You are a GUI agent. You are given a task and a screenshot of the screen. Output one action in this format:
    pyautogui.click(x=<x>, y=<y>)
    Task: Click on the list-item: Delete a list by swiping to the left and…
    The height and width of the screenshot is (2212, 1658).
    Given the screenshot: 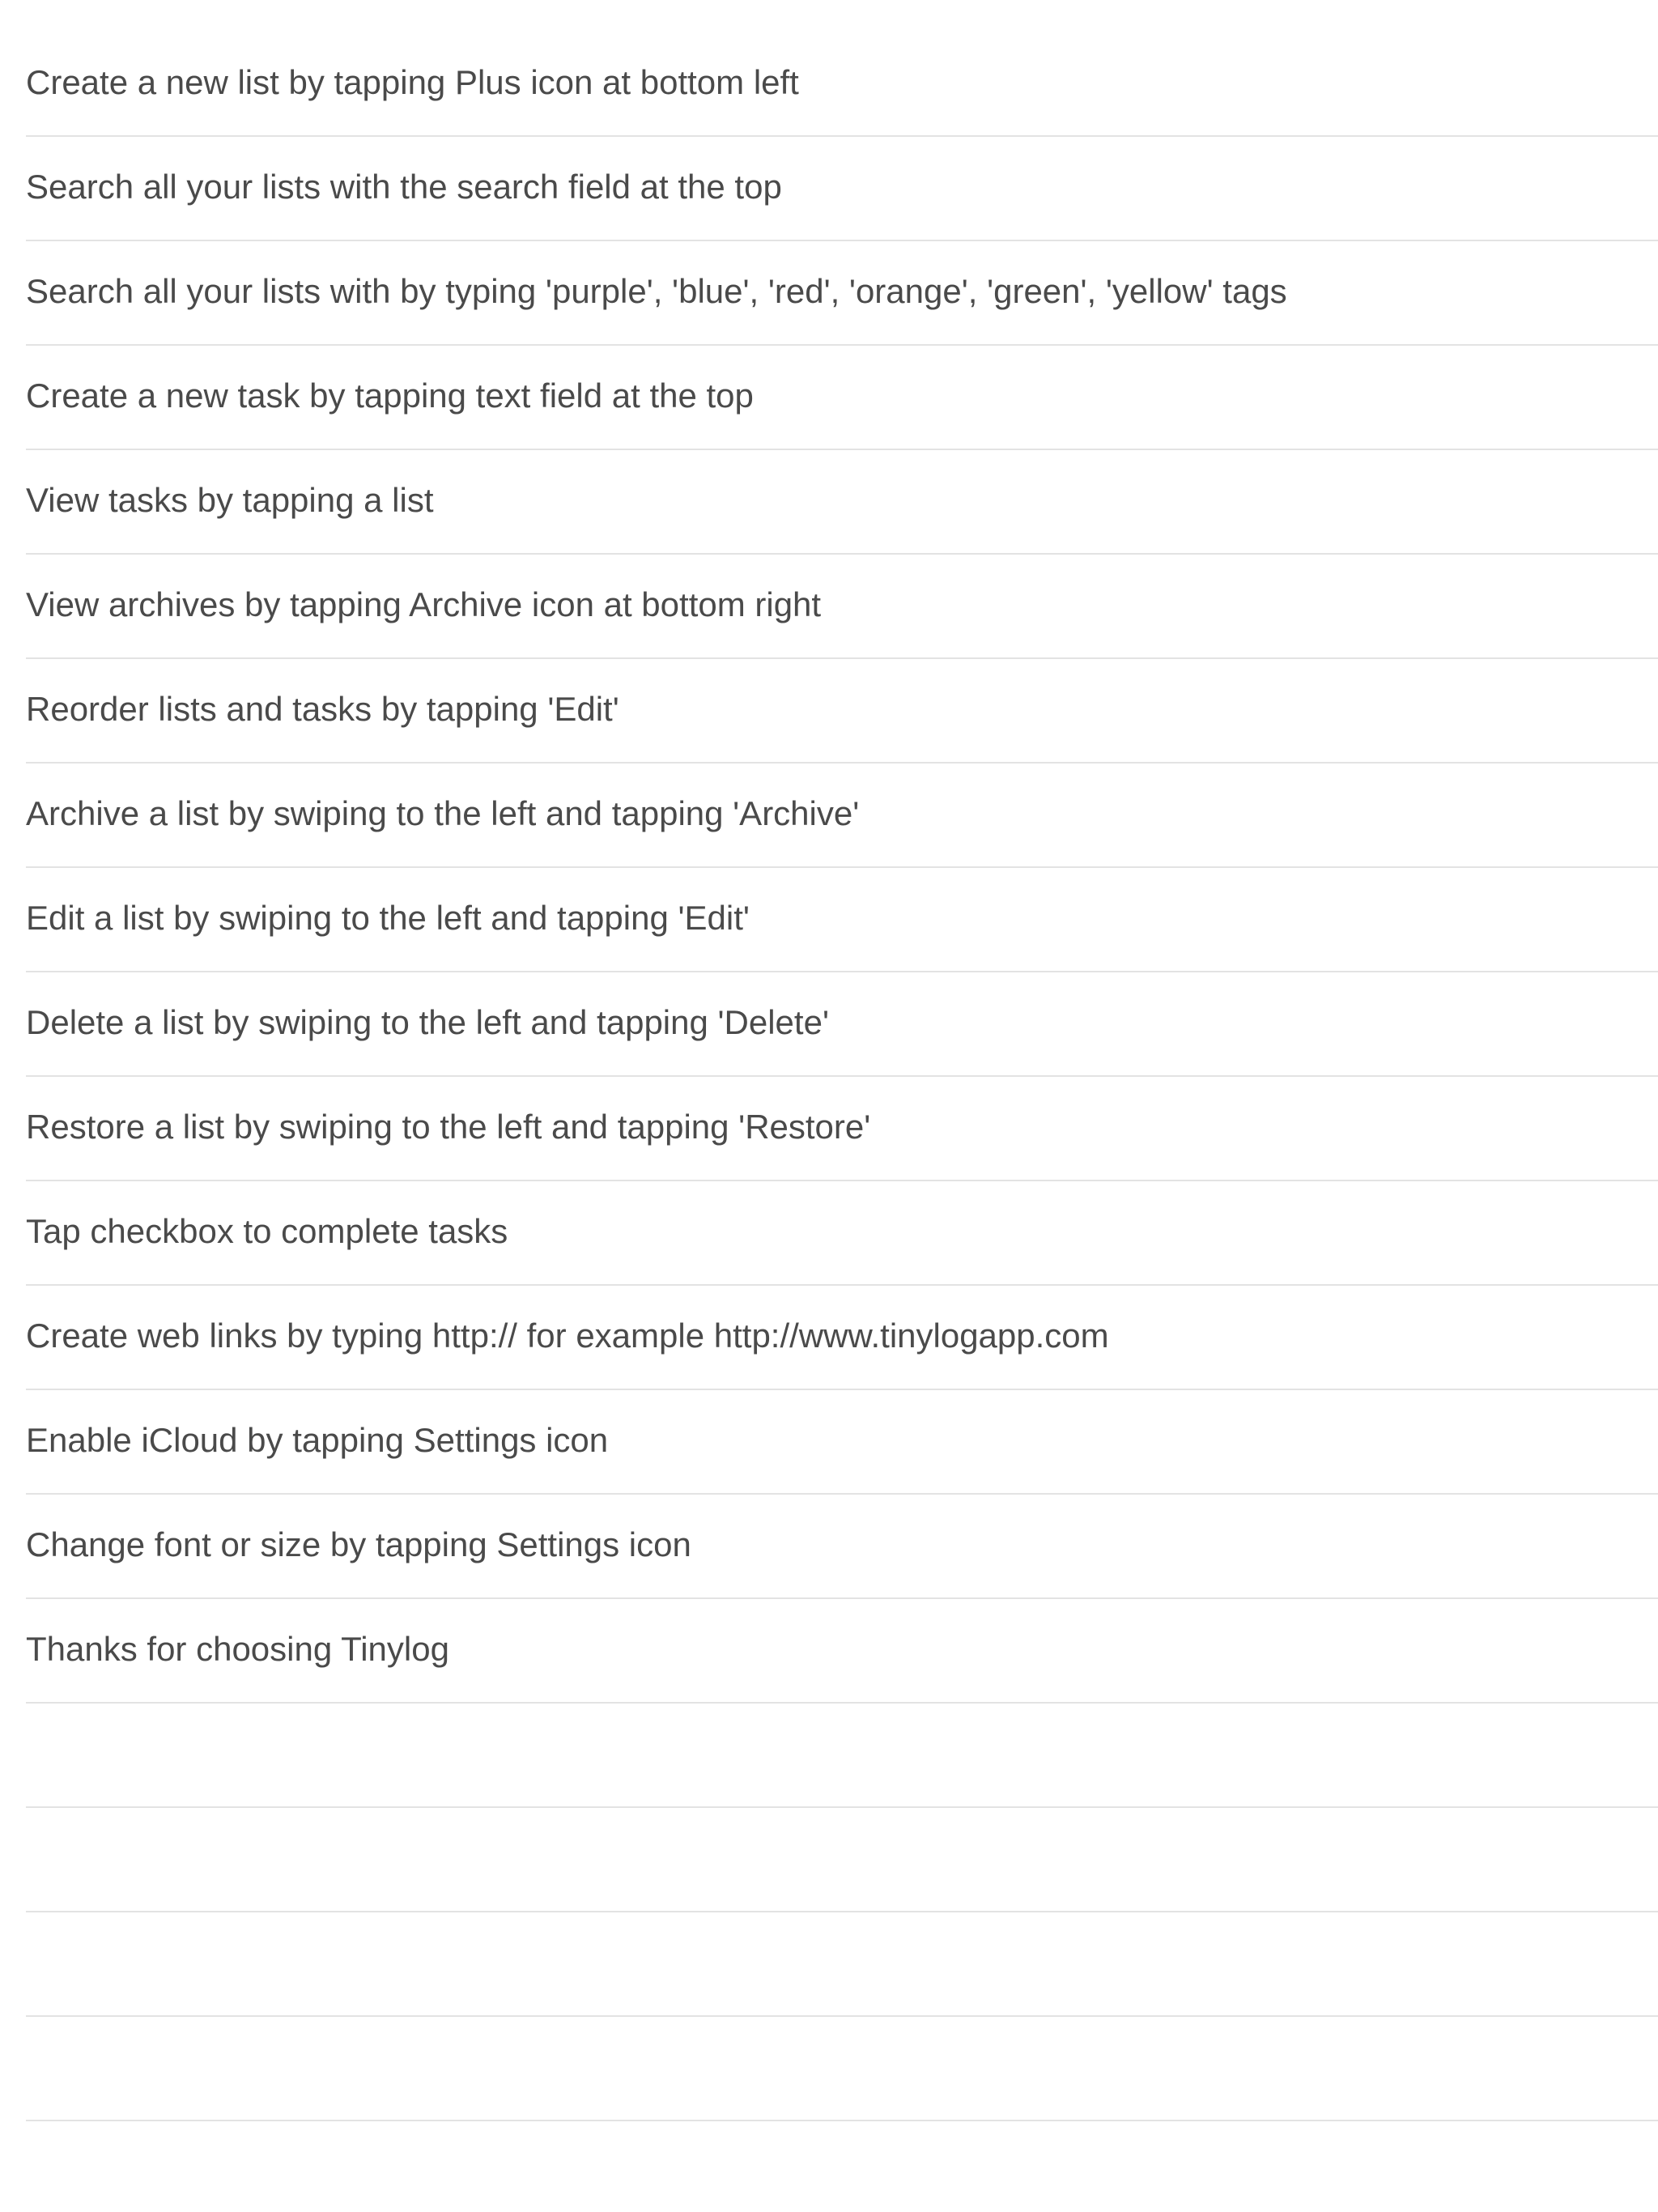 What is the action you would take?
    pyautogui.click(x=842, y=1025)
    